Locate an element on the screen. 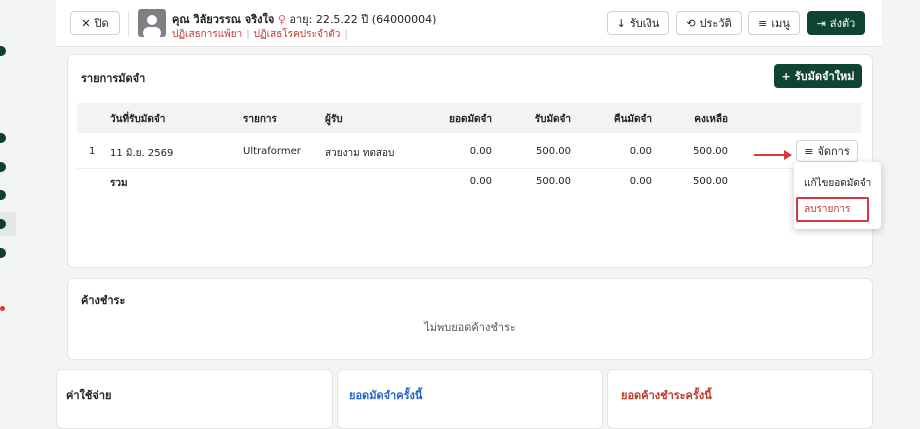 This screenshot has width=920, height=429. total-refunded: 0.00 is located at coordinates (640, 181).